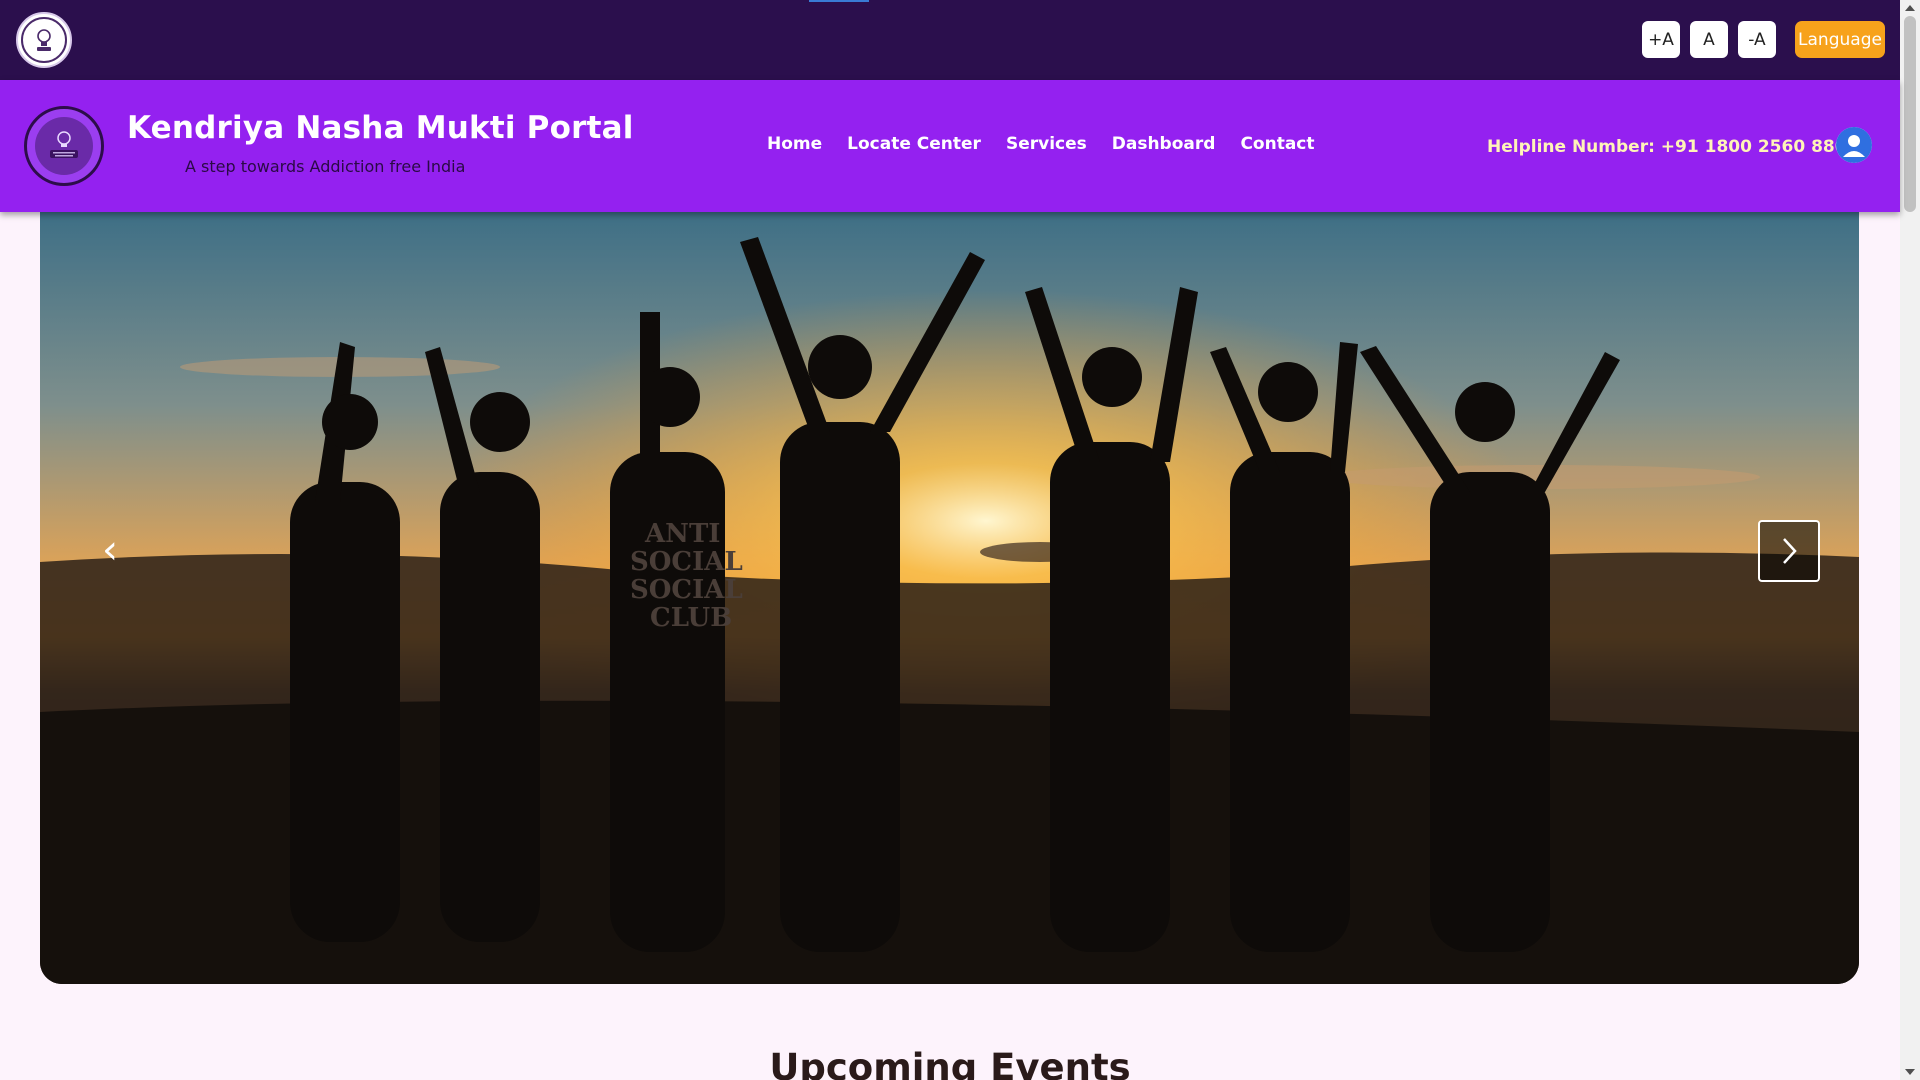  What do you see at coordinates (1667, 147) in the screenshot?
I see `helpline-number: Helpline Number: +91 1800 2560 880` at bounding box center [1667, 147].